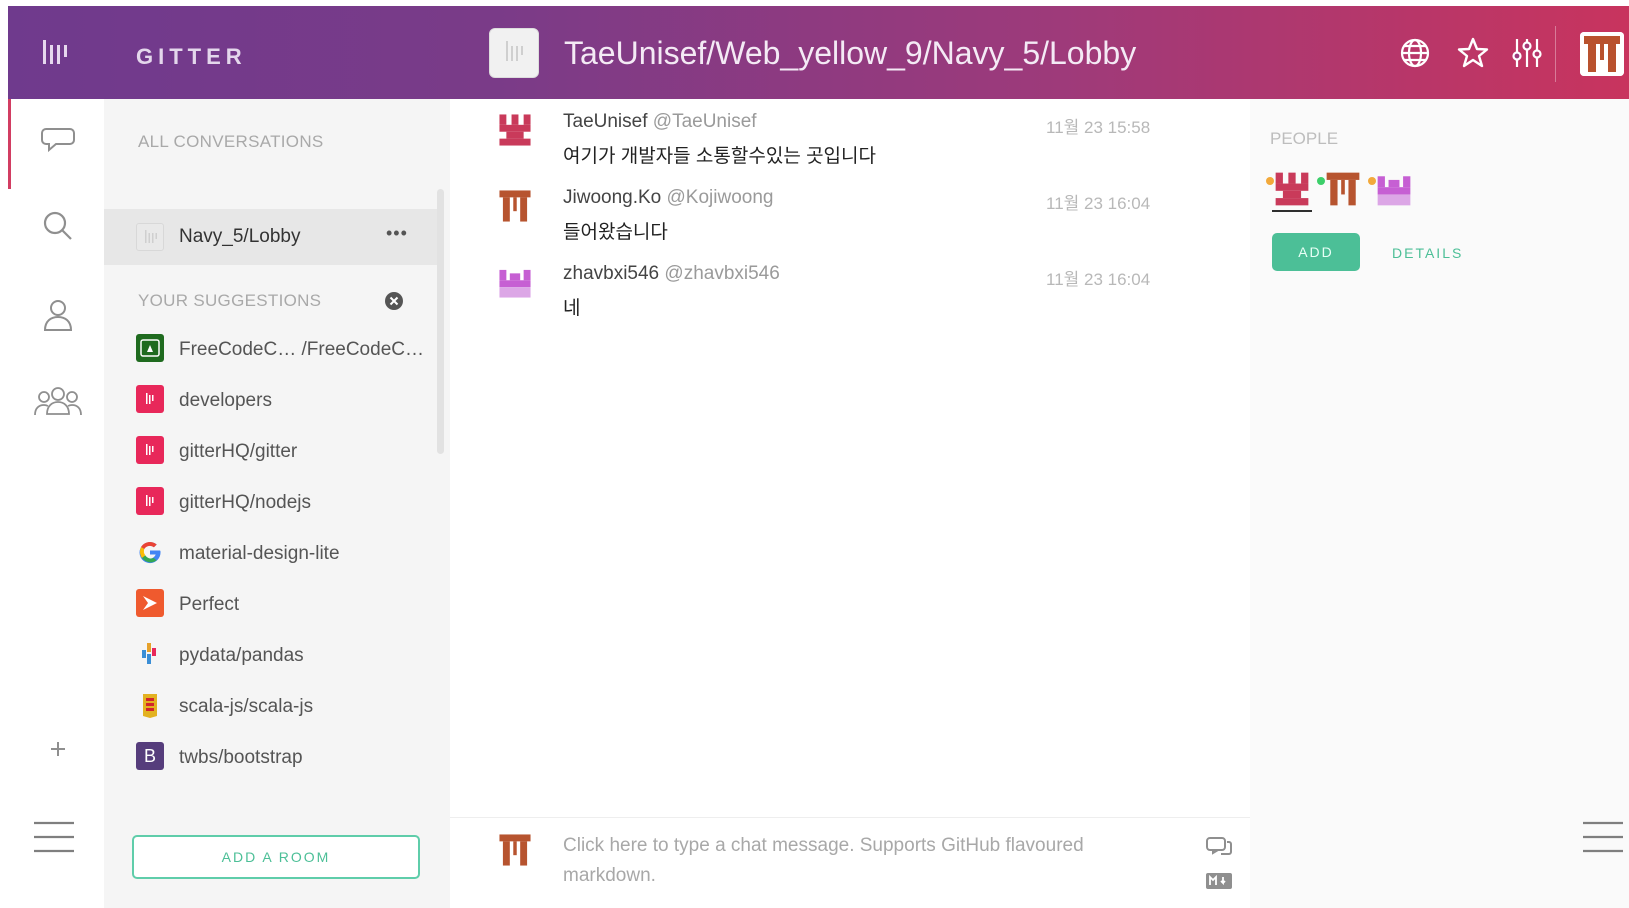  What do you see at coordinates (150, 654) in the screenshot?
I see `pandas-icon` at bounding box center [150, 654].